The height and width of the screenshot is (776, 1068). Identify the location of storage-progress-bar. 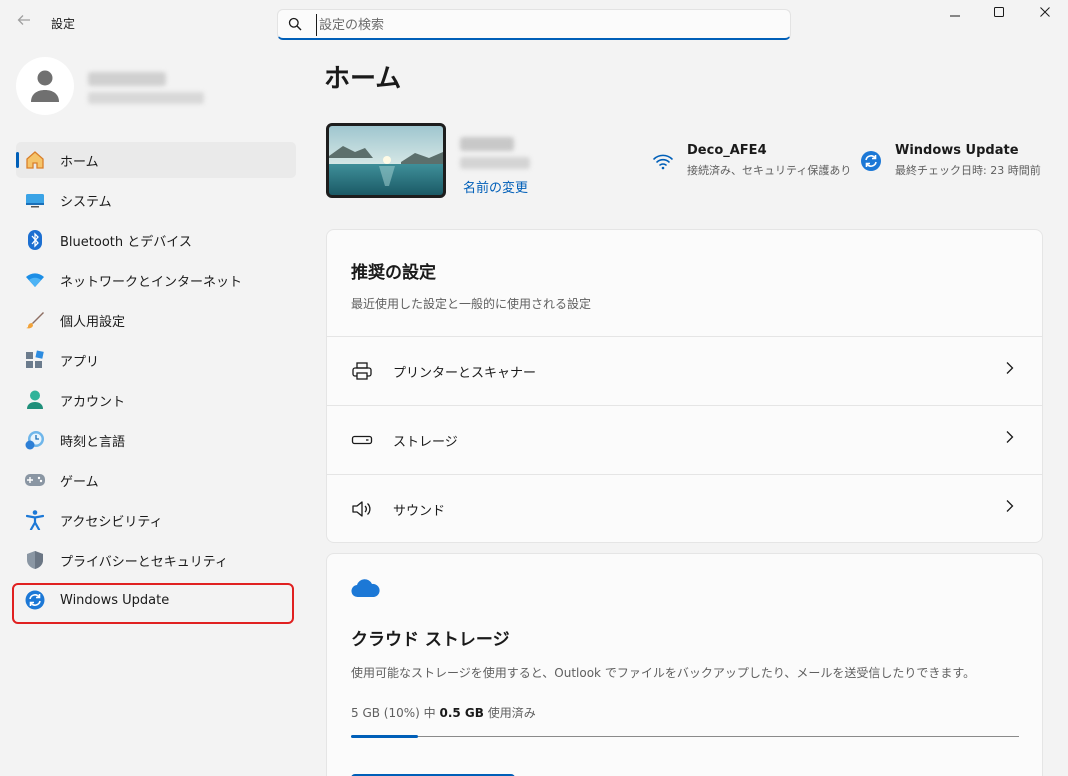
(685, 737).